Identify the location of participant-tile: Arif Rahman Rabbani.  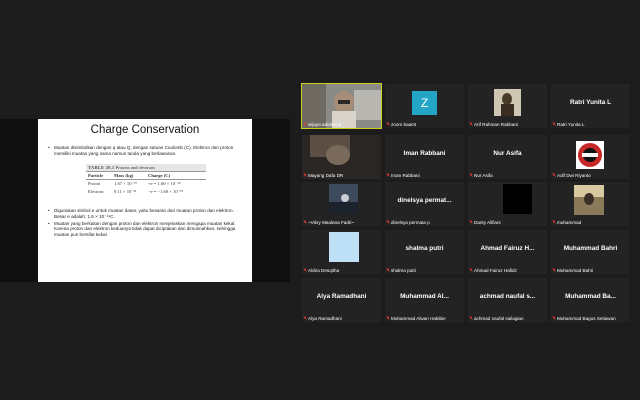
(507, 106).